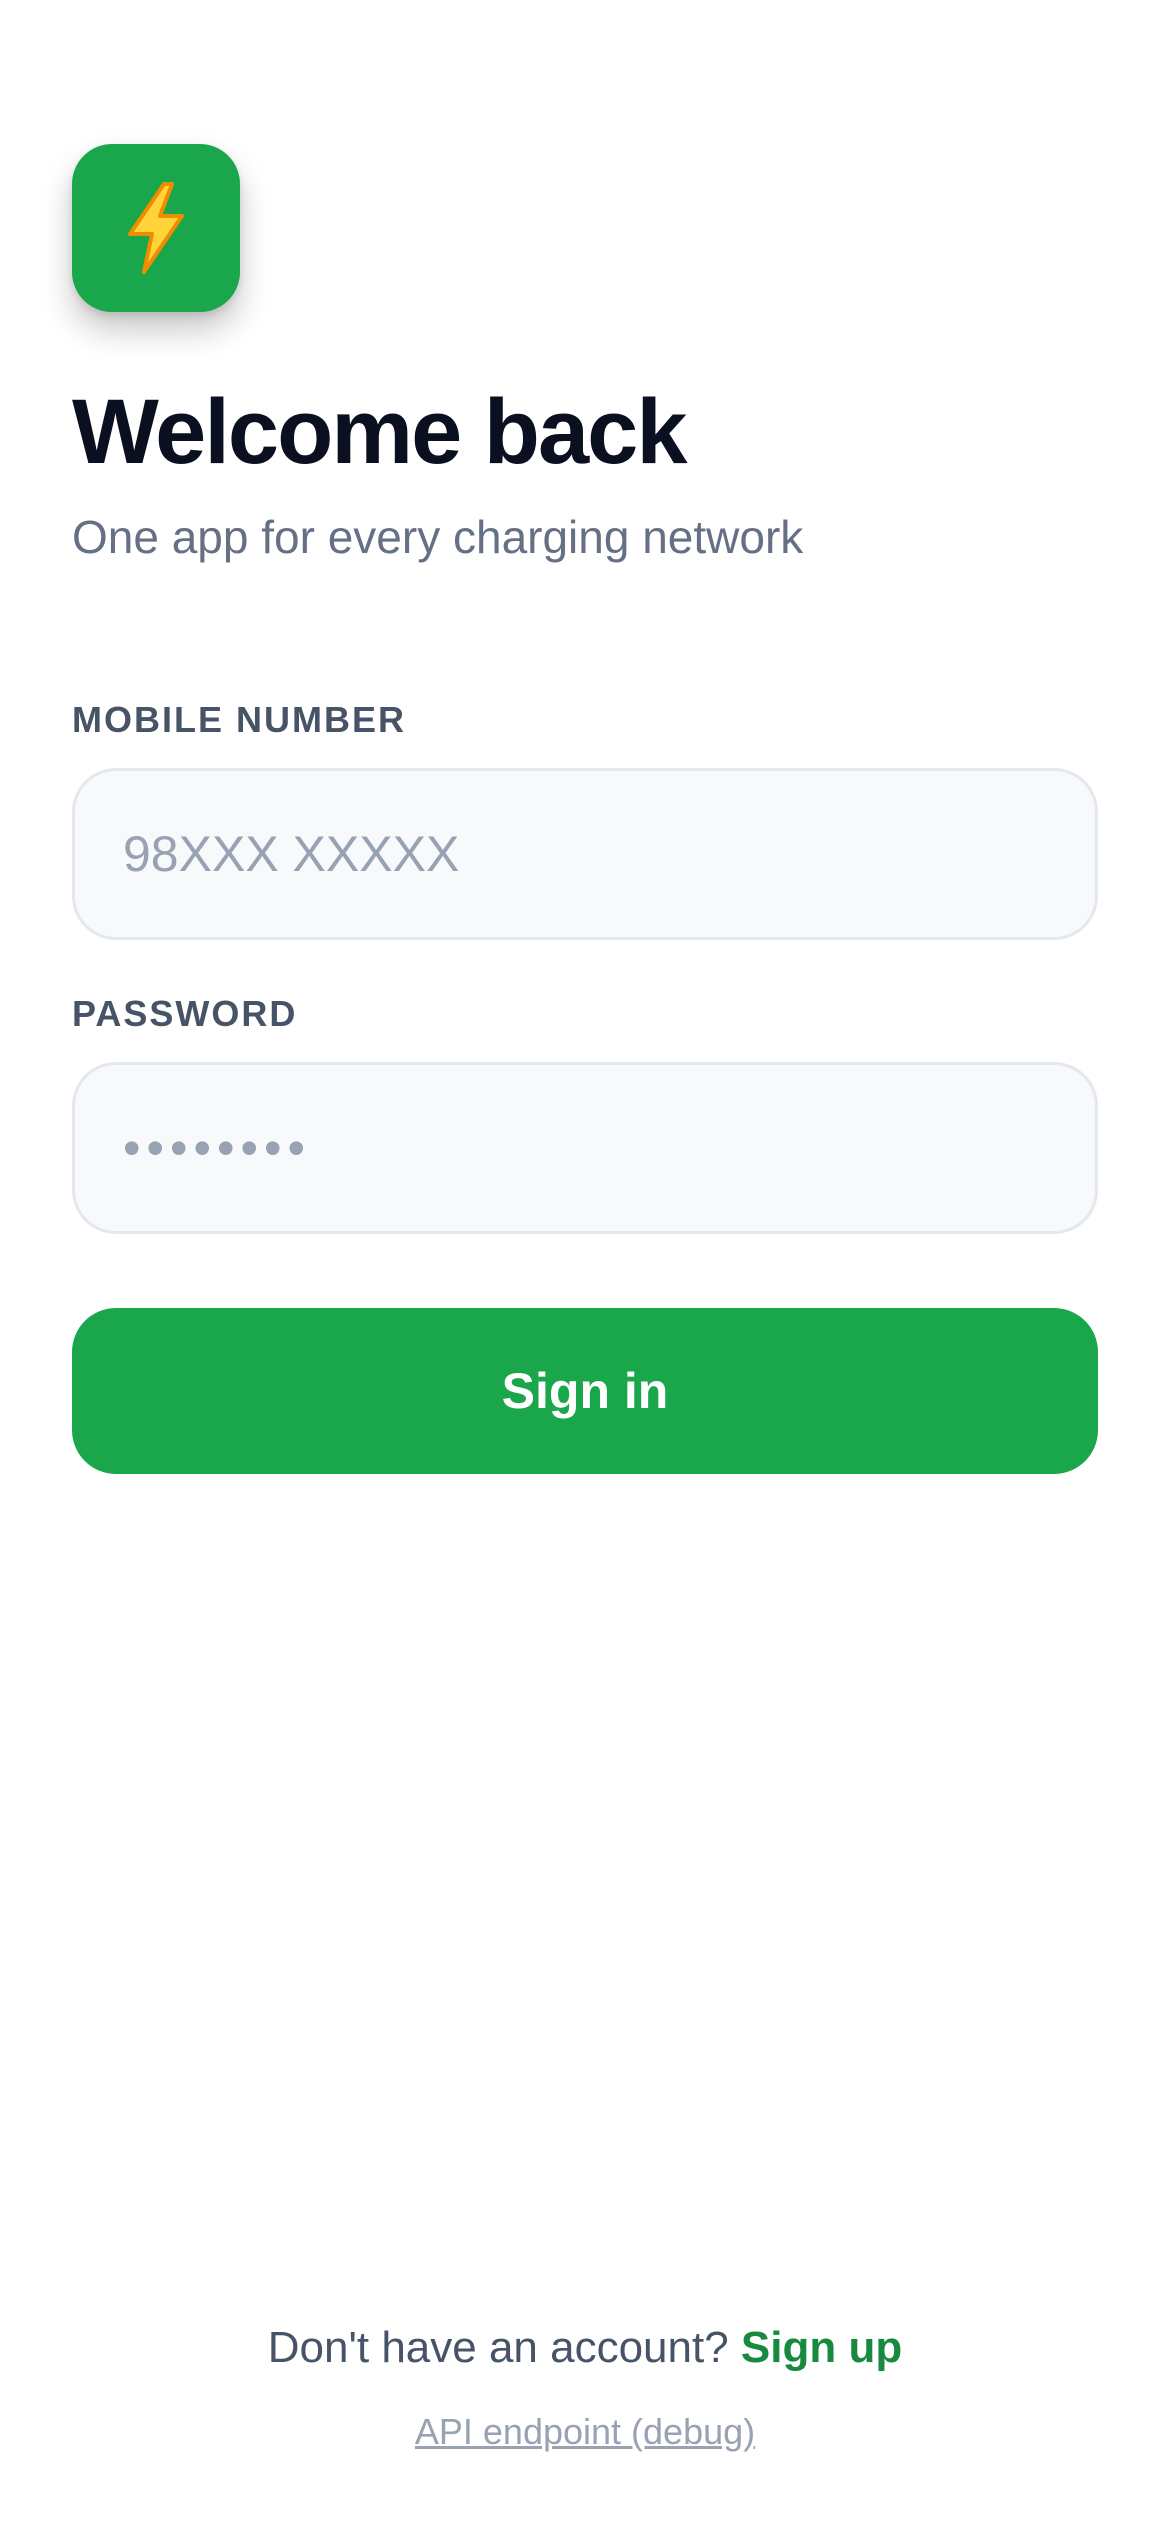  What do you see at coordinates (379, 432) in the screenshot?
I see `page-title: Welcome back` at bounding box center [379, 432].